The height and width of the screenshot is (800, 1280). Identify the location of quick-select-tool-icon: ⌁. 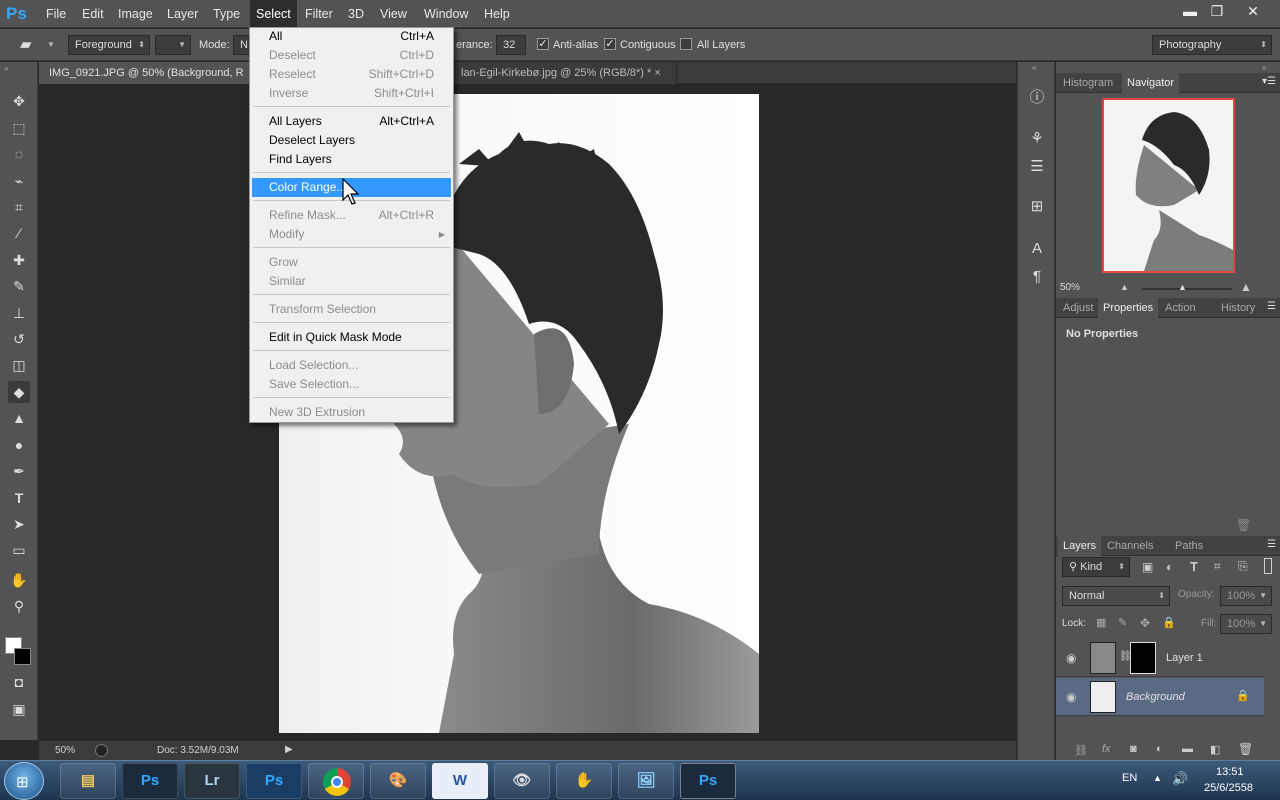
(19, 181).